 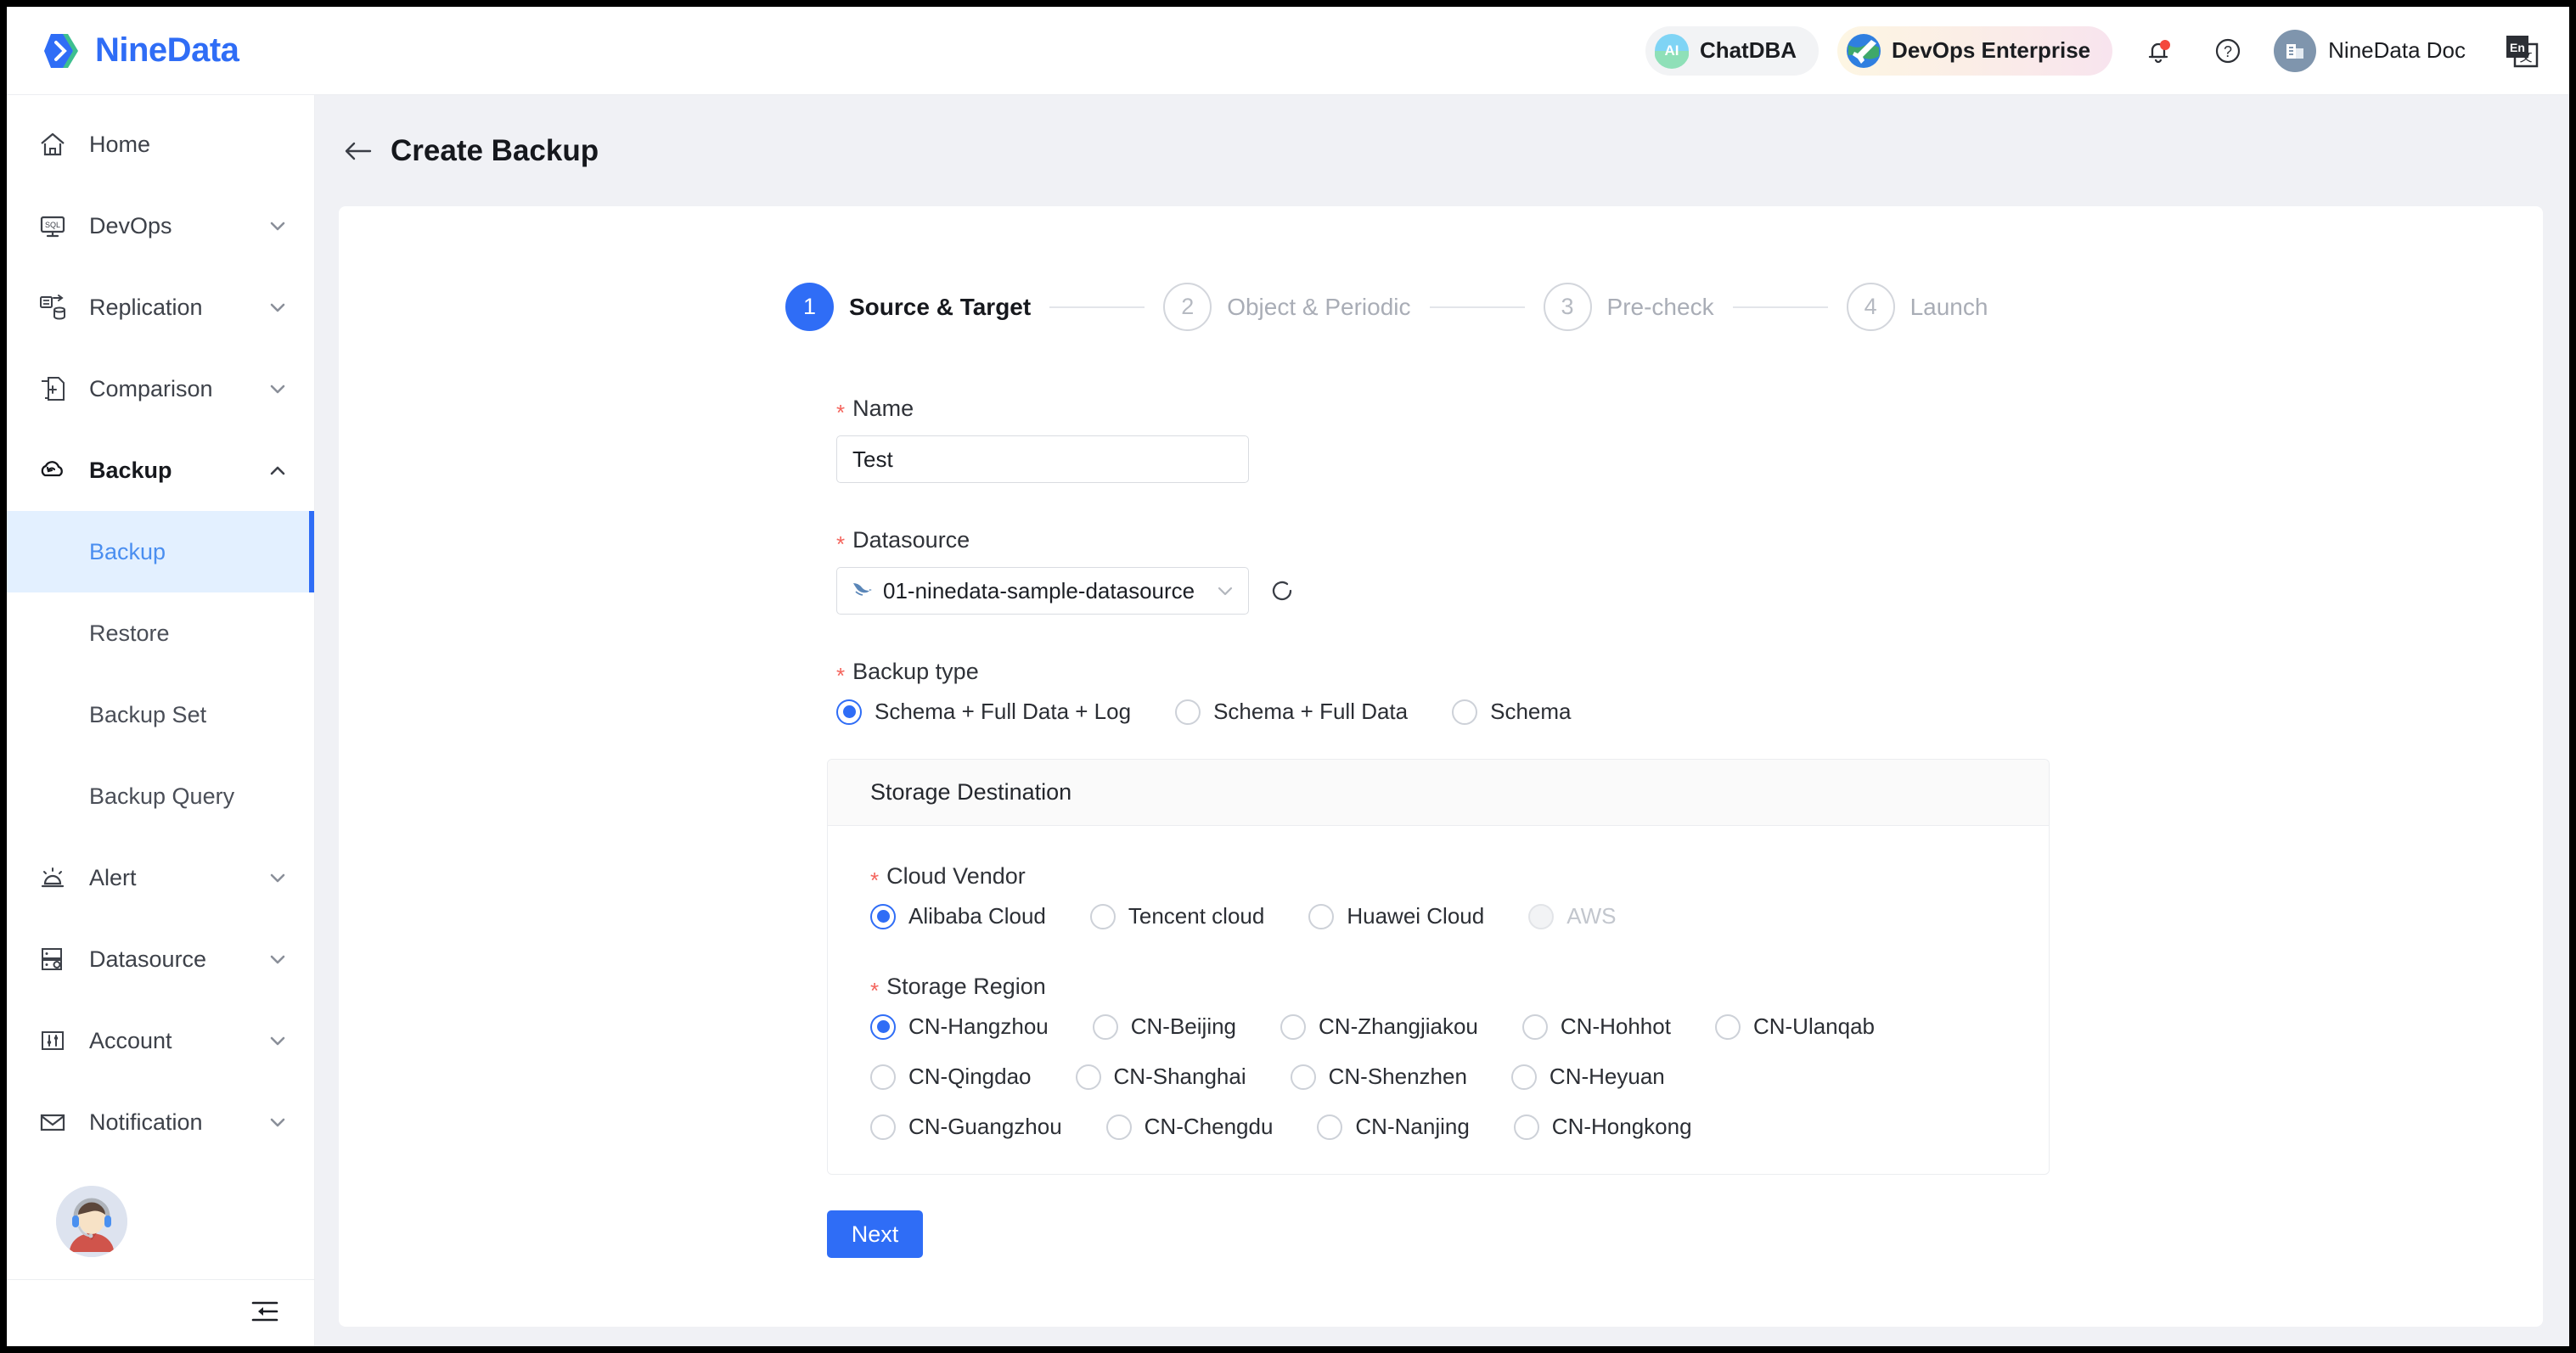 I want to click on radio-label: CN-Nanjing, so click(x=1412, y=1127).